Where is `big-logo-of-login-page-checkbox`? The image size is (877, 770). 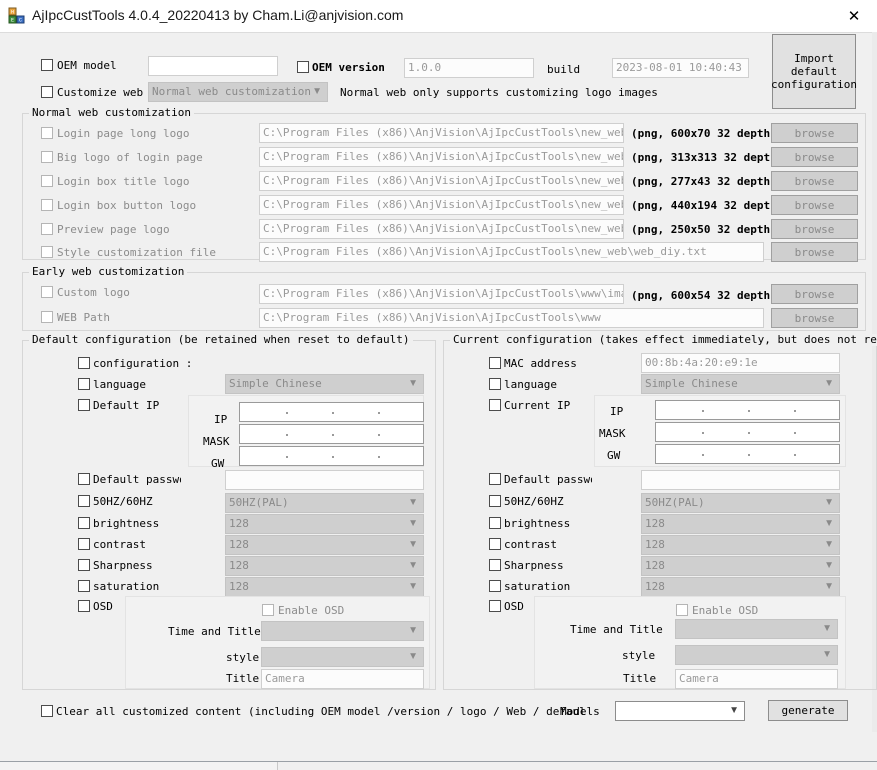 big-logo-of-login-page-checkbox is located at coordinates (47, 157).